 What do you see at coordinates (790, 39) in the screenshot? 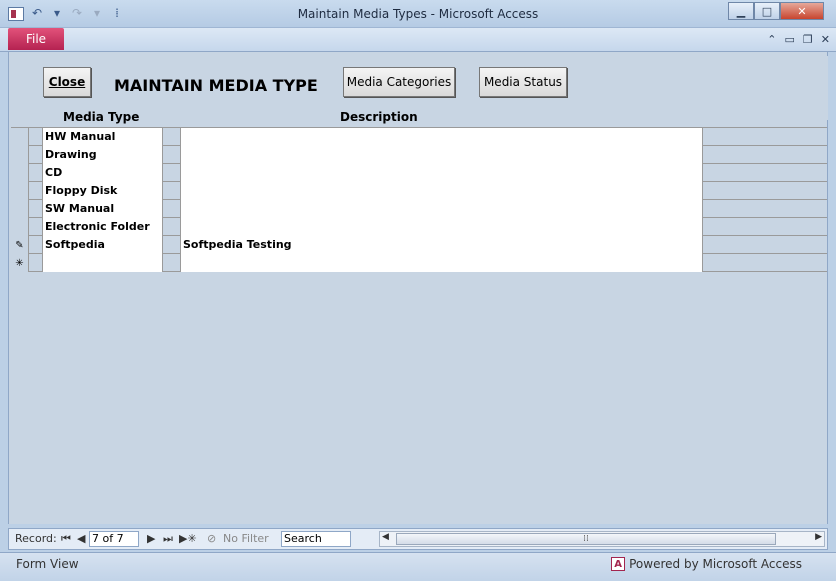
I see `doc-minimize-icon: ▭` at bounding box center [790, 39].